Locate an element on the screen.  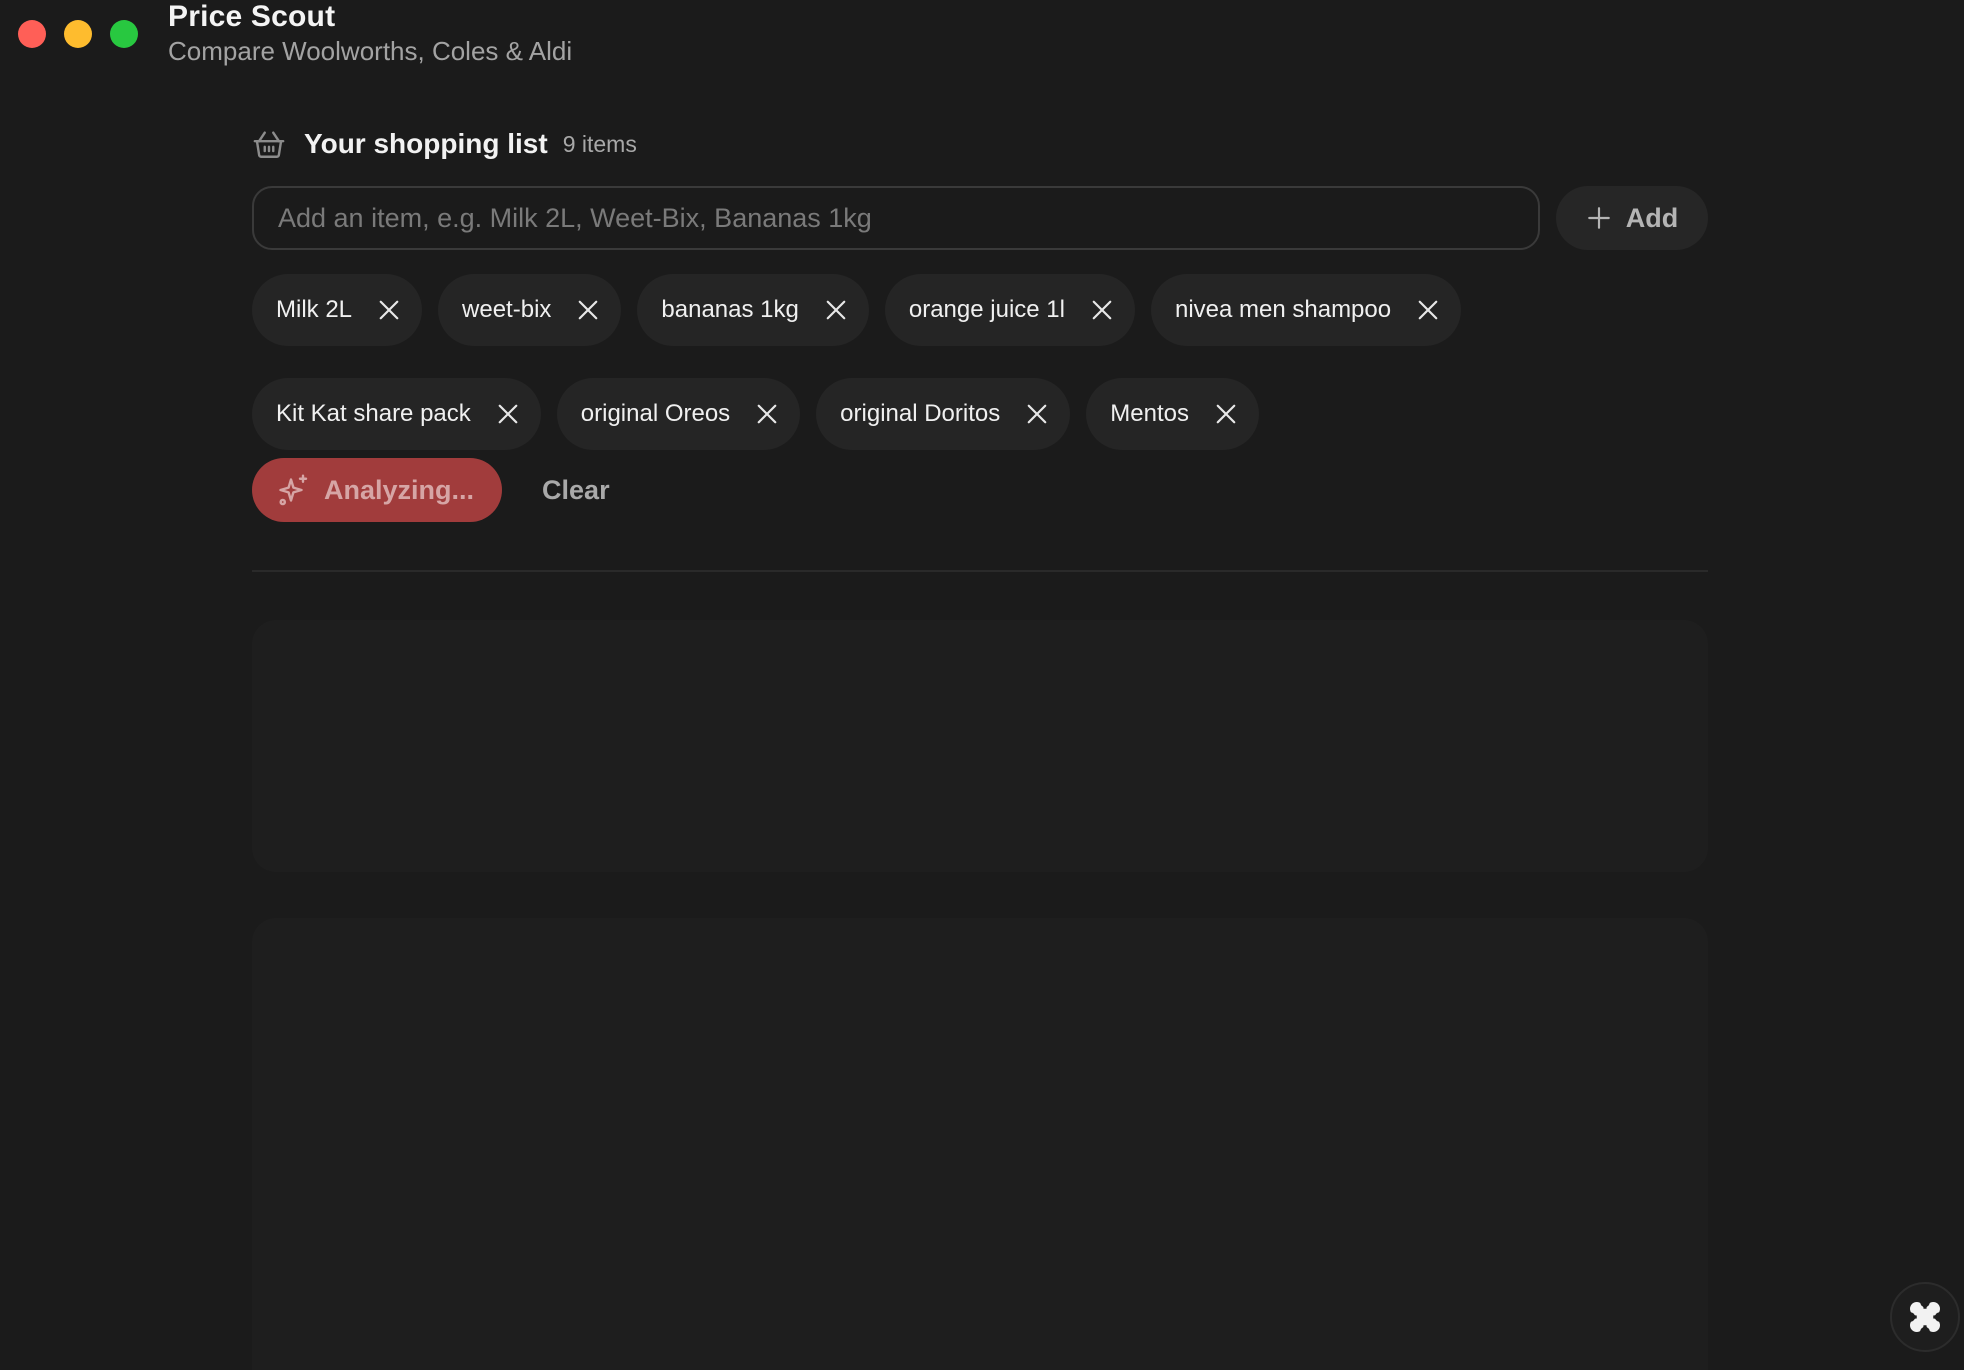
item-chip-label: nivea men shampoo is located at coordinates (1283, 309).